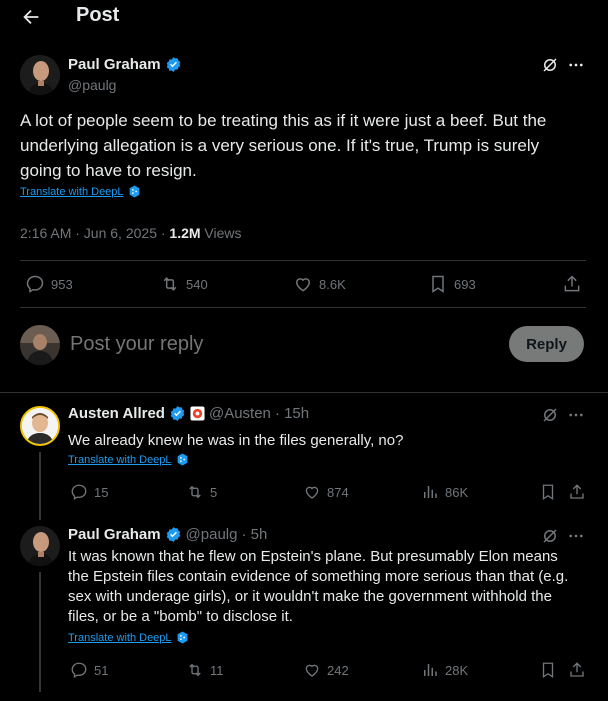  I want to click on arrow-left-icon, so click(31, 17).